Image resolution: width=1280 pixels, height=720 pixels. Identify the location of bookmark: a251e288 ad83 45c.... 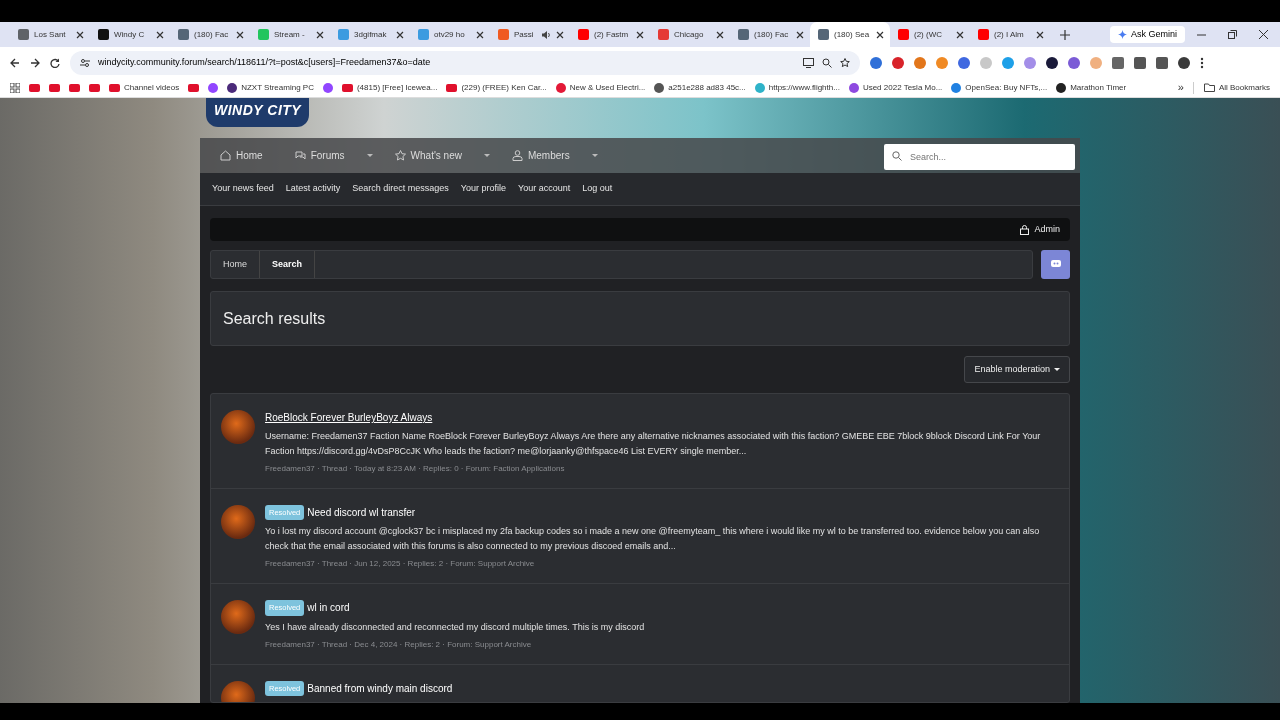
(700, 87).